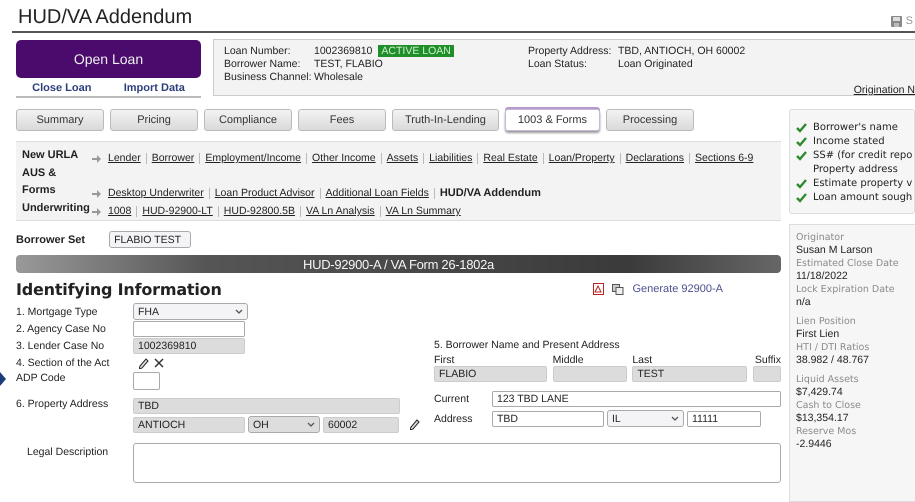 This screenshot has height=502, width=915. I want to click on info-label: Property Address:, so click(570, 51).